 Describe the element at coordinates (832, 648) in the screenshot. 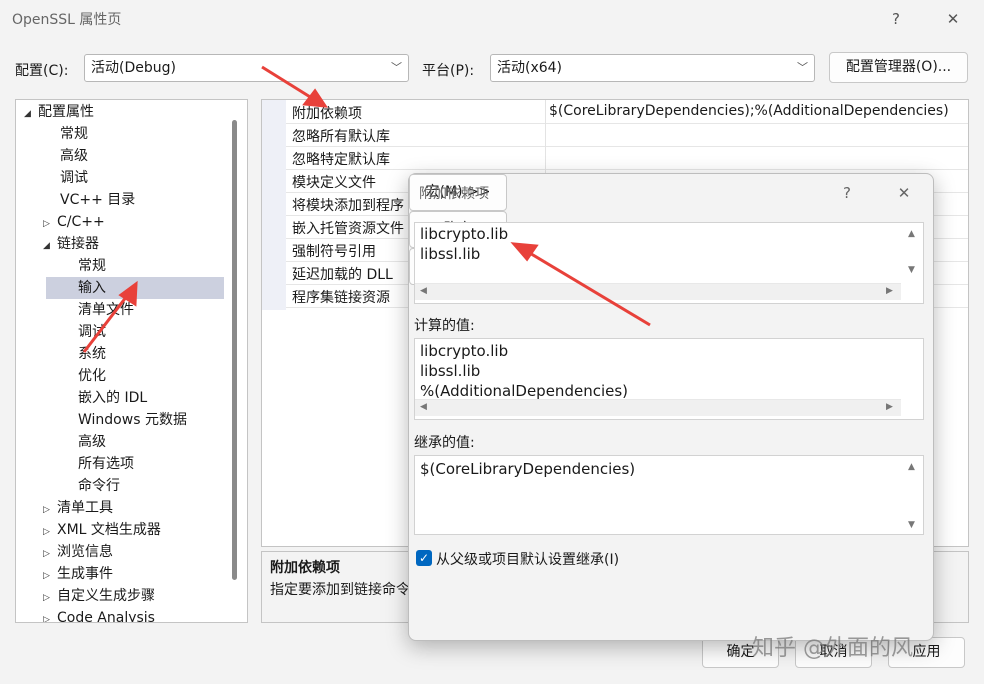

I see `watermark: 知乎 @外面的风` at that location.